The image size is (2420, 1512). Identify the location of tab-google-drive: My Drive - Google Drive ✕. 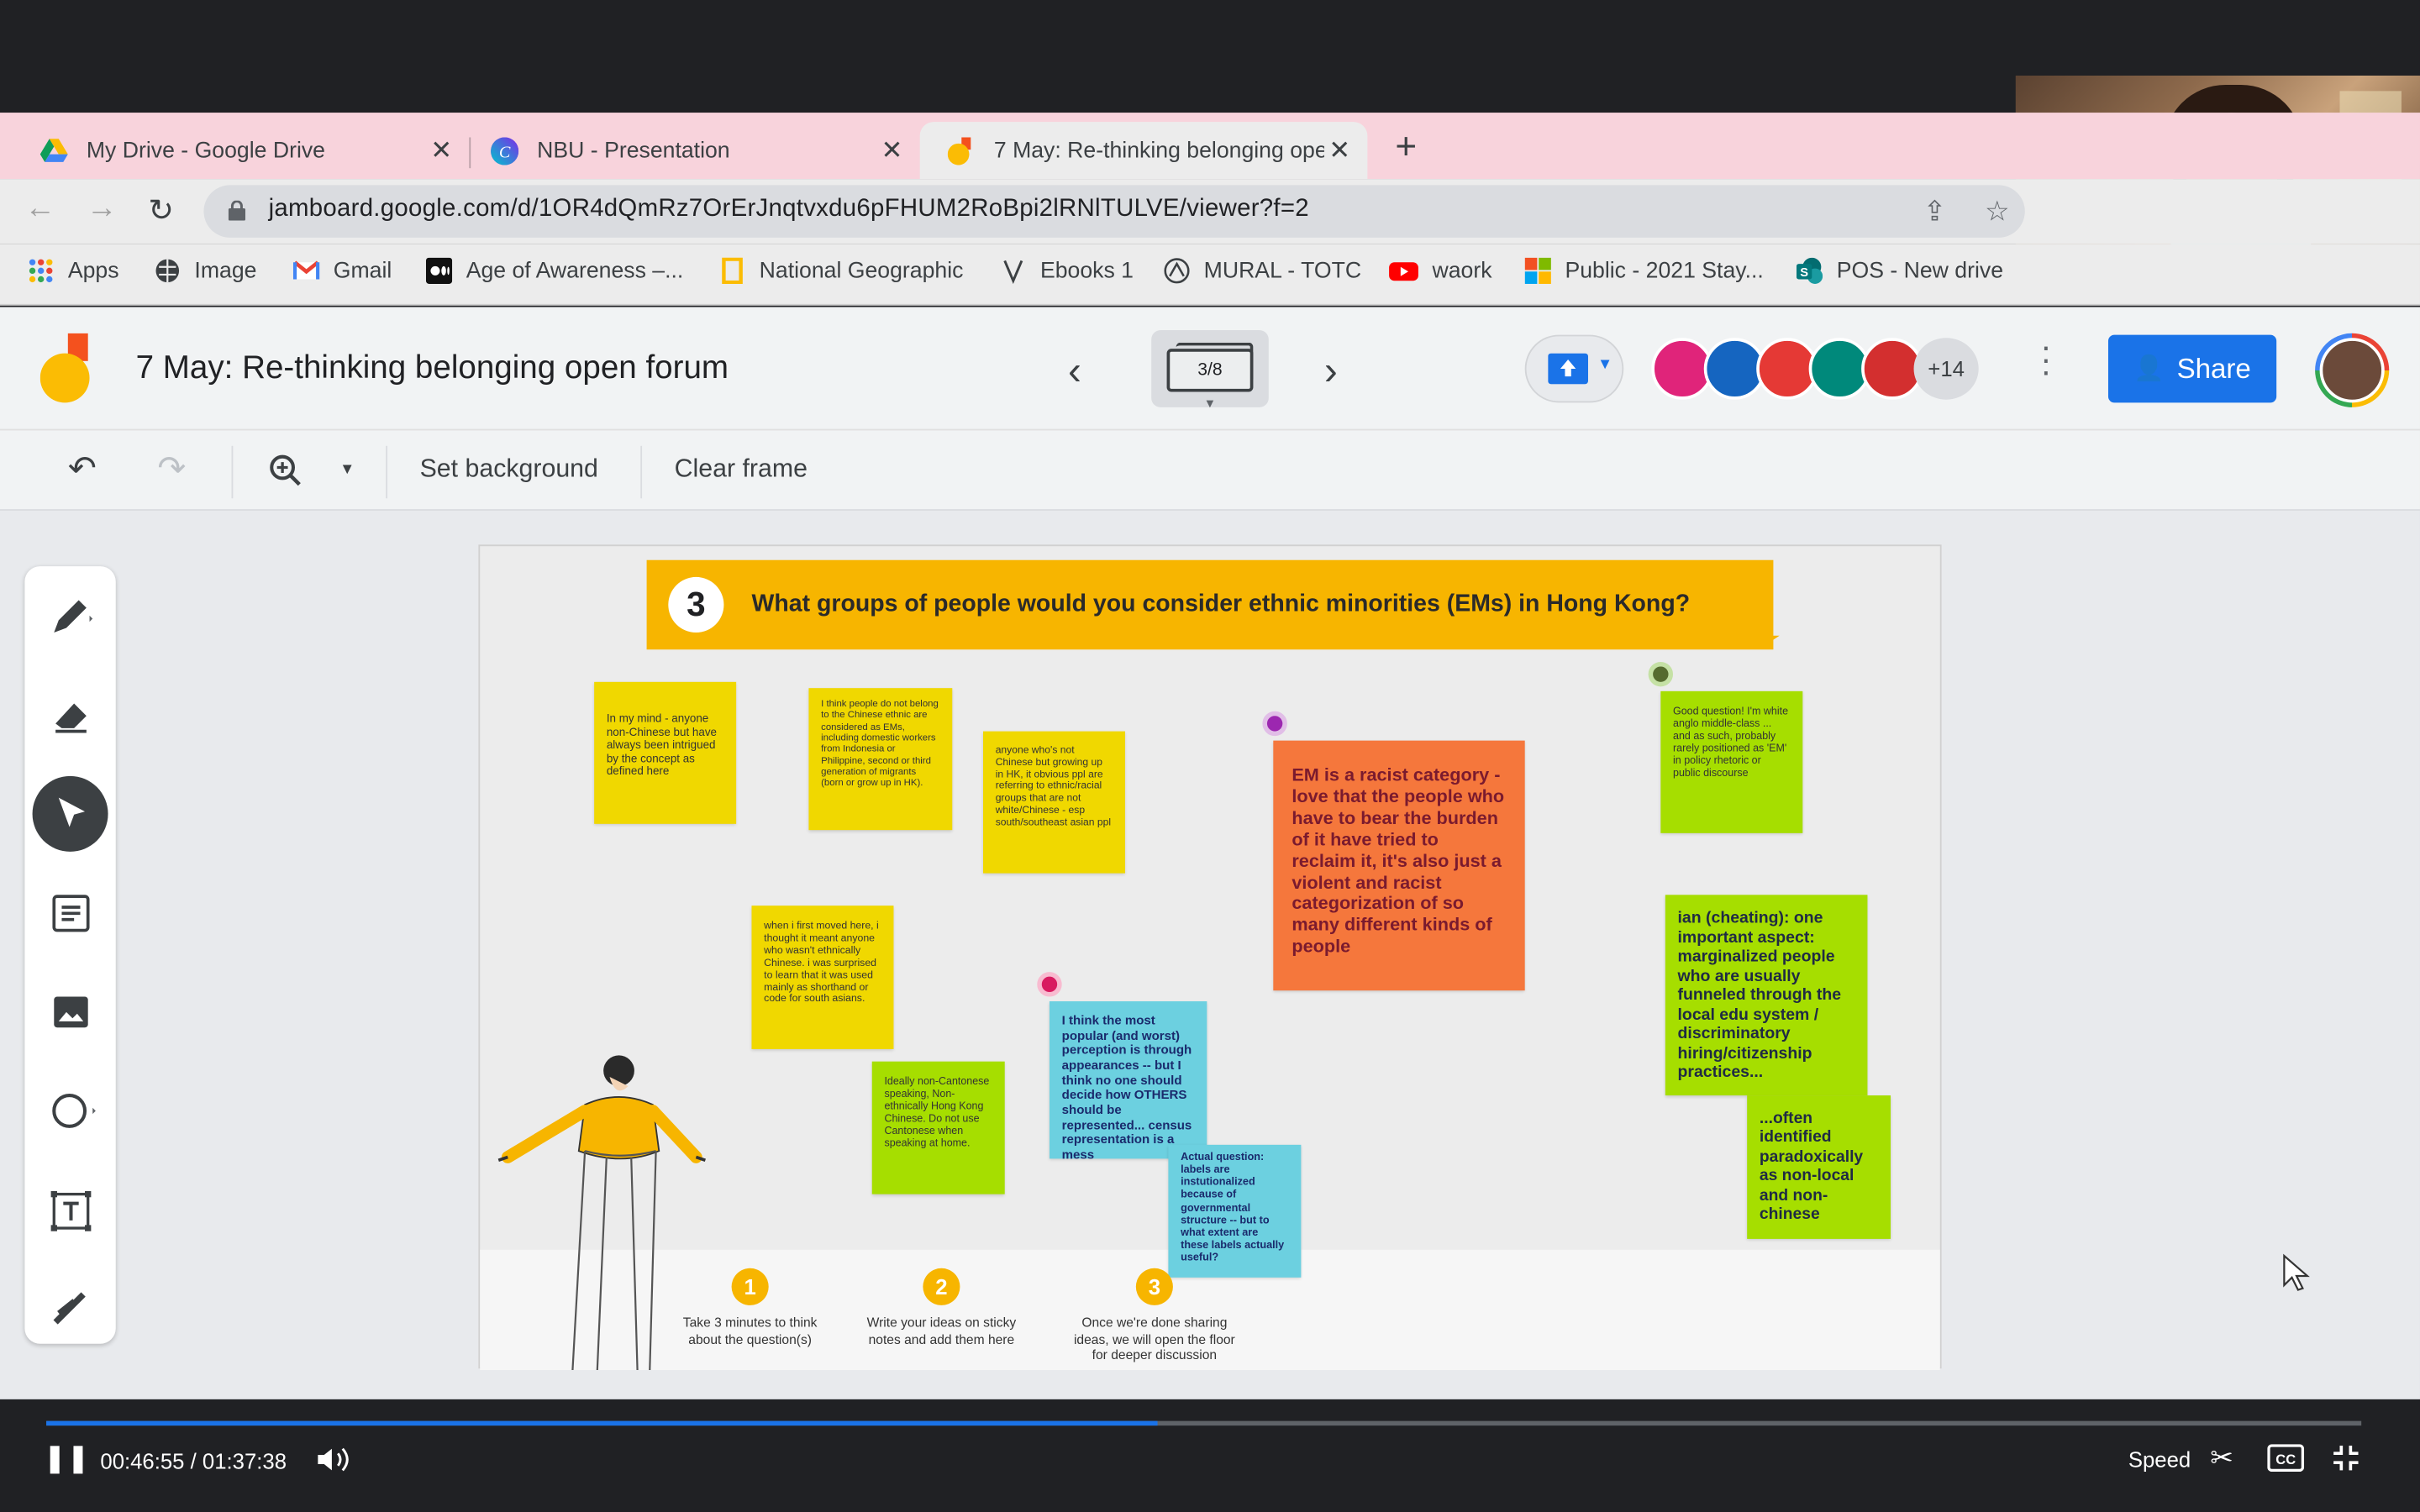
(241, 150).